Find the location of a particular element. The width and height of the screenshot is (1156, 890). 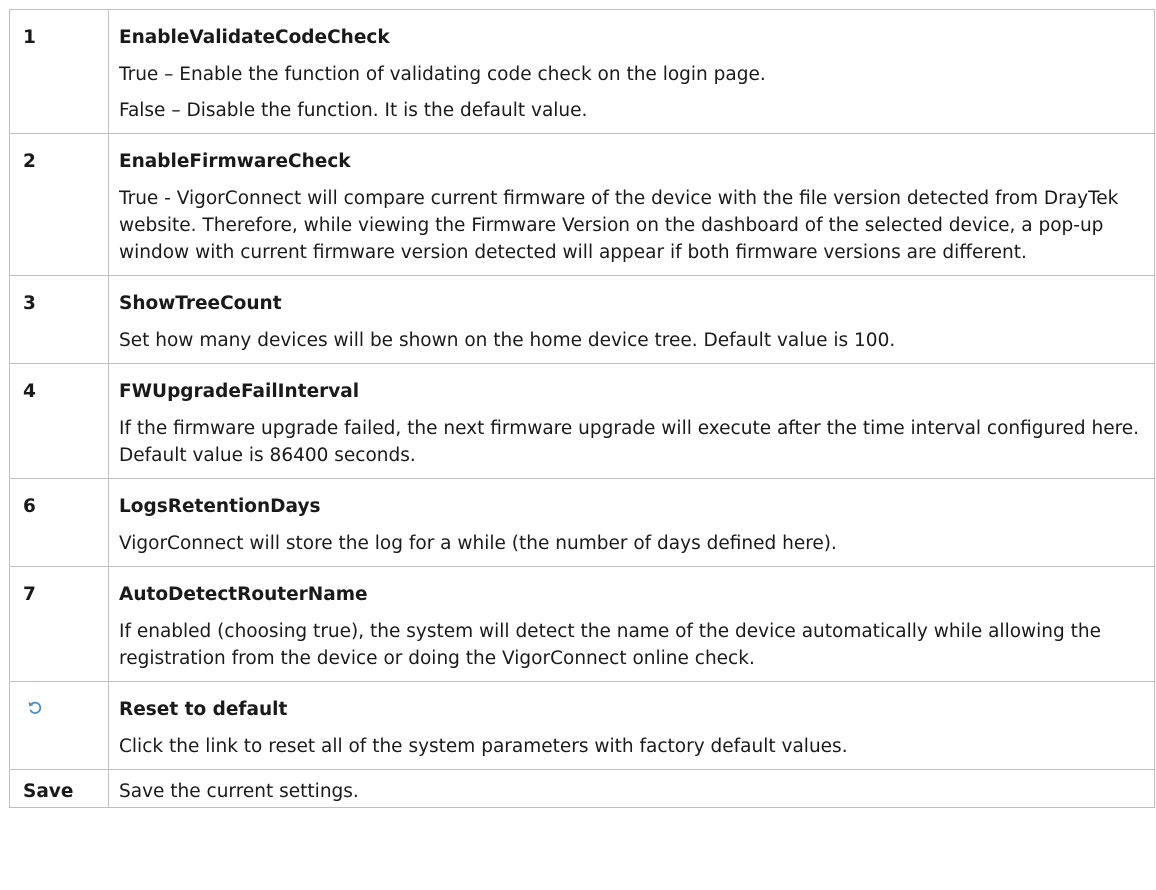

parameter-name: LogsRetentionDays is located at coordinates (220, 506).